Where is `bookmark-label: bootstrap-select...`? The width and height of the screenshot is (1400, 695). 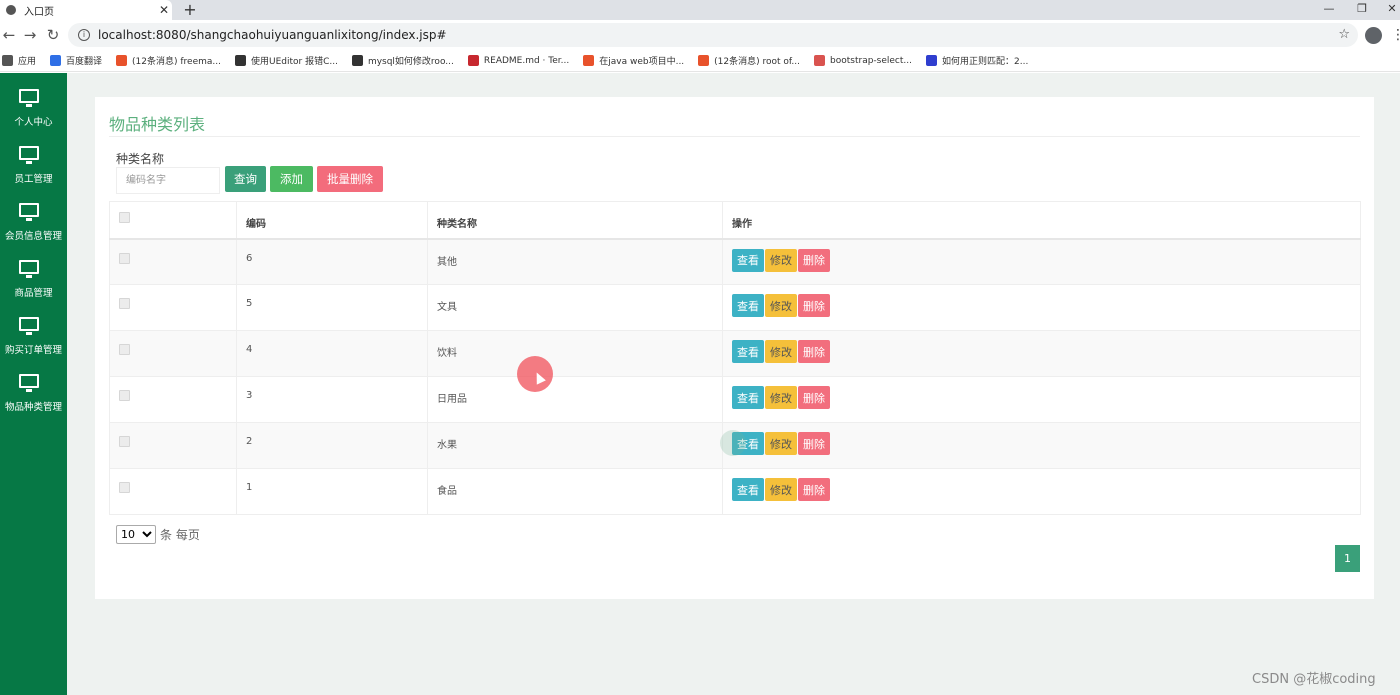 bookmark-label: bootstrap-select... is located at coordinates (871, 60).